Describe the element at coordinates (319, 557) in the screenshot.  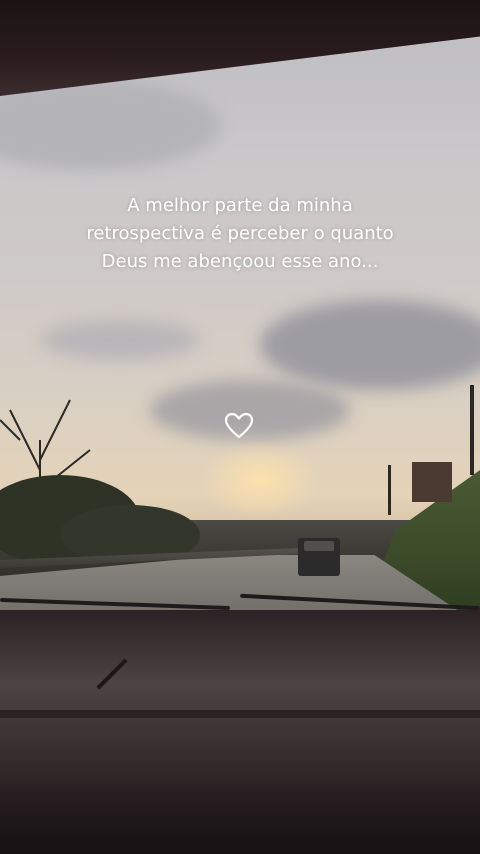
I see `pickup-truck` at that location.